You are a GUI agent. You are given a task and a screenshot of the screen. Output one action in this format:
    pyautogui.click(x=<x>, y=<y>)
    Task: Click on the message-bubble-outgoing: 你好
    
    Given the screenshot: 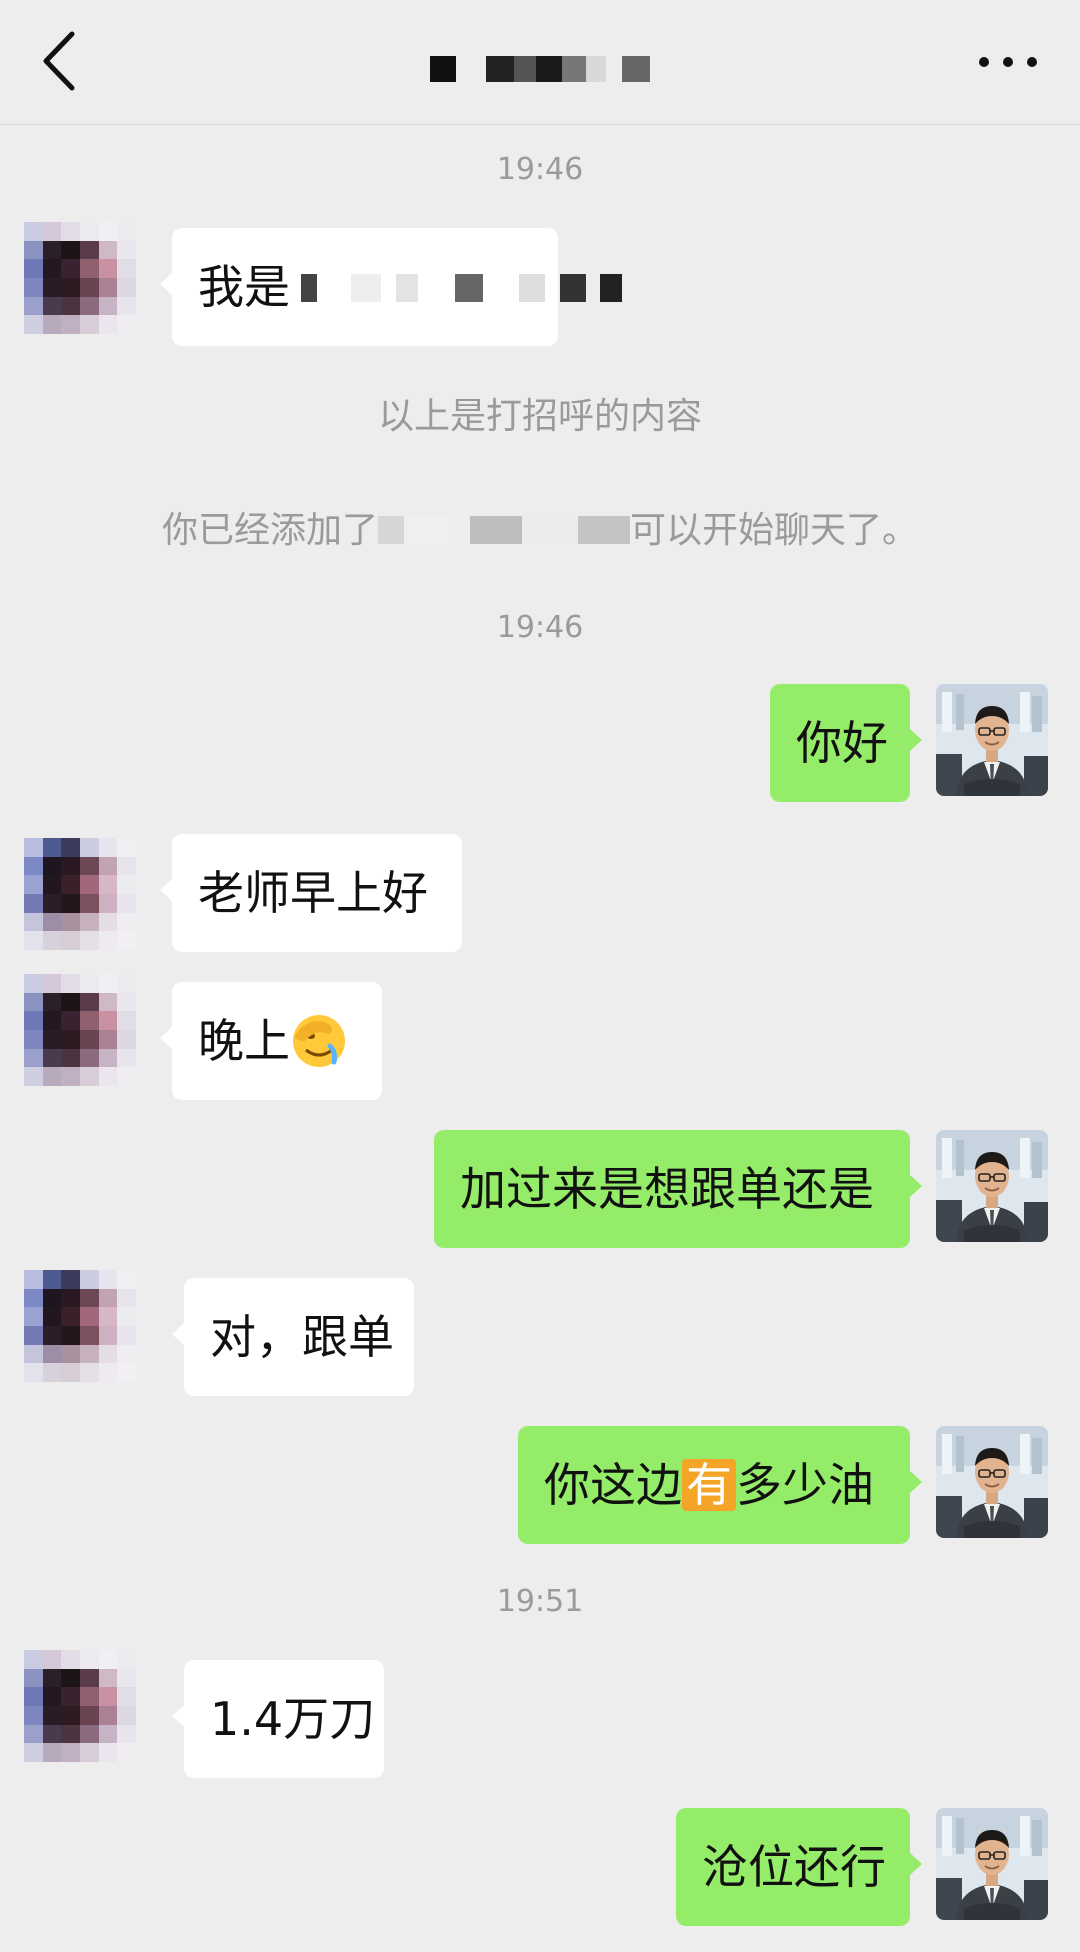 What is the action you would take?
    pyautogui.click(x=846, y=743)
    